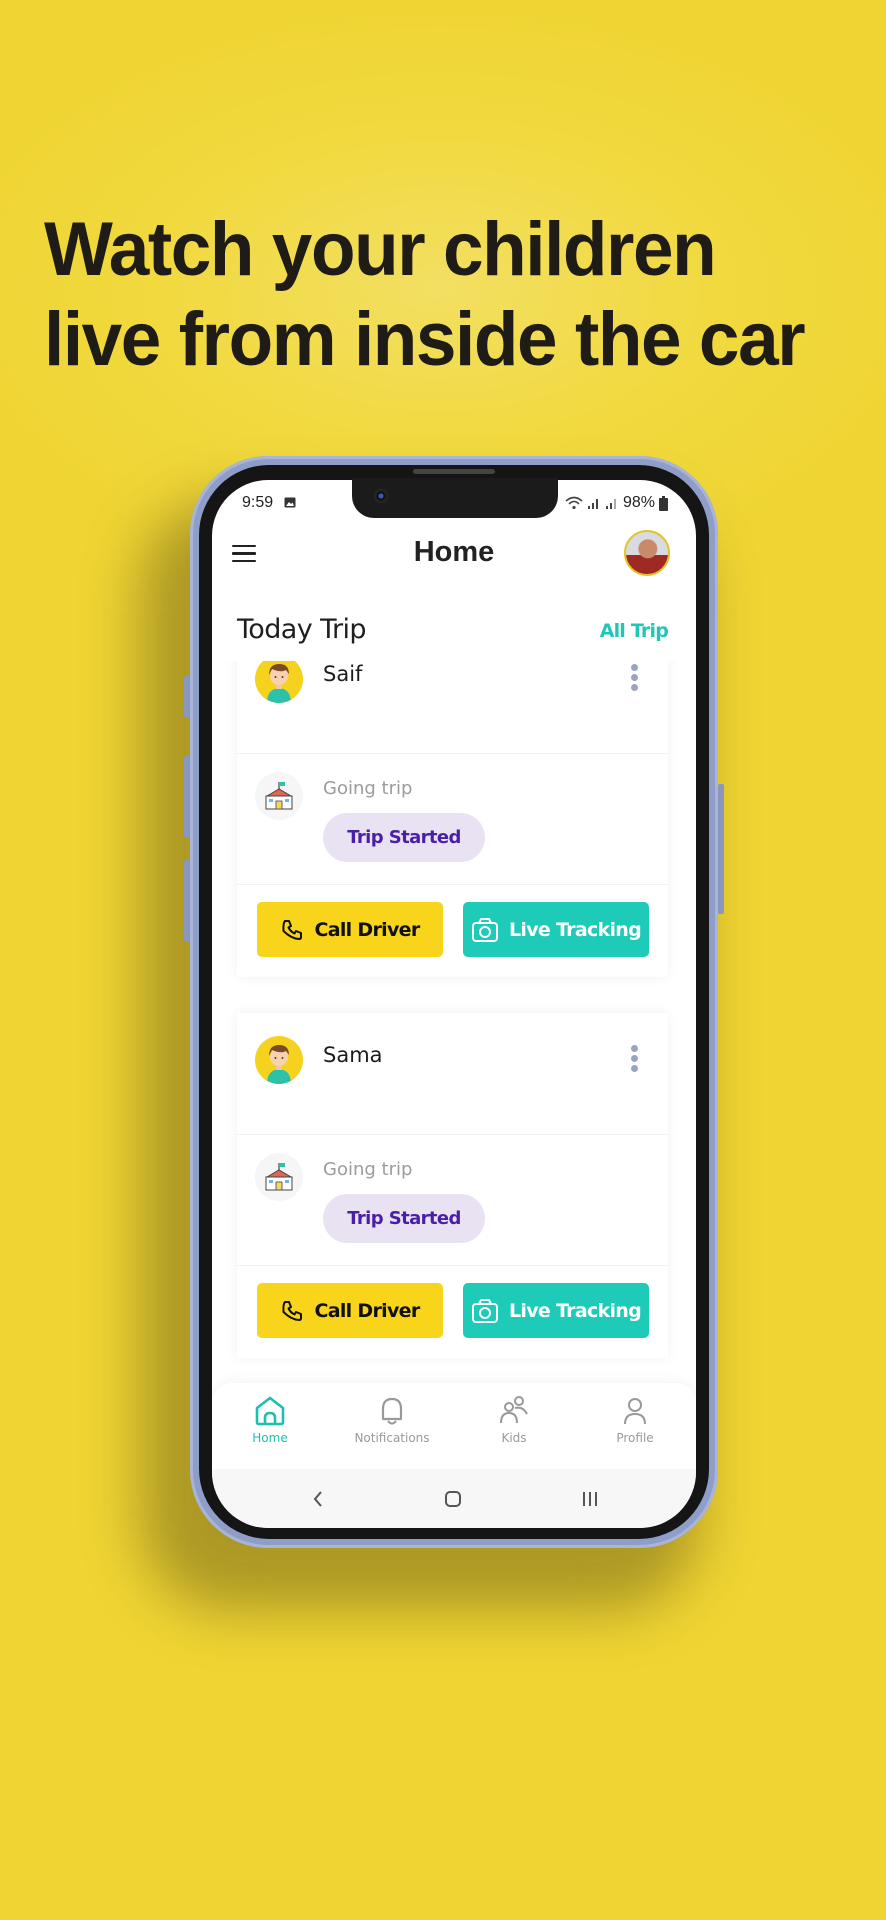  Describe the element at coordinates (258, 502) in the screenshot. I see `status-time: 9:59` at that location.